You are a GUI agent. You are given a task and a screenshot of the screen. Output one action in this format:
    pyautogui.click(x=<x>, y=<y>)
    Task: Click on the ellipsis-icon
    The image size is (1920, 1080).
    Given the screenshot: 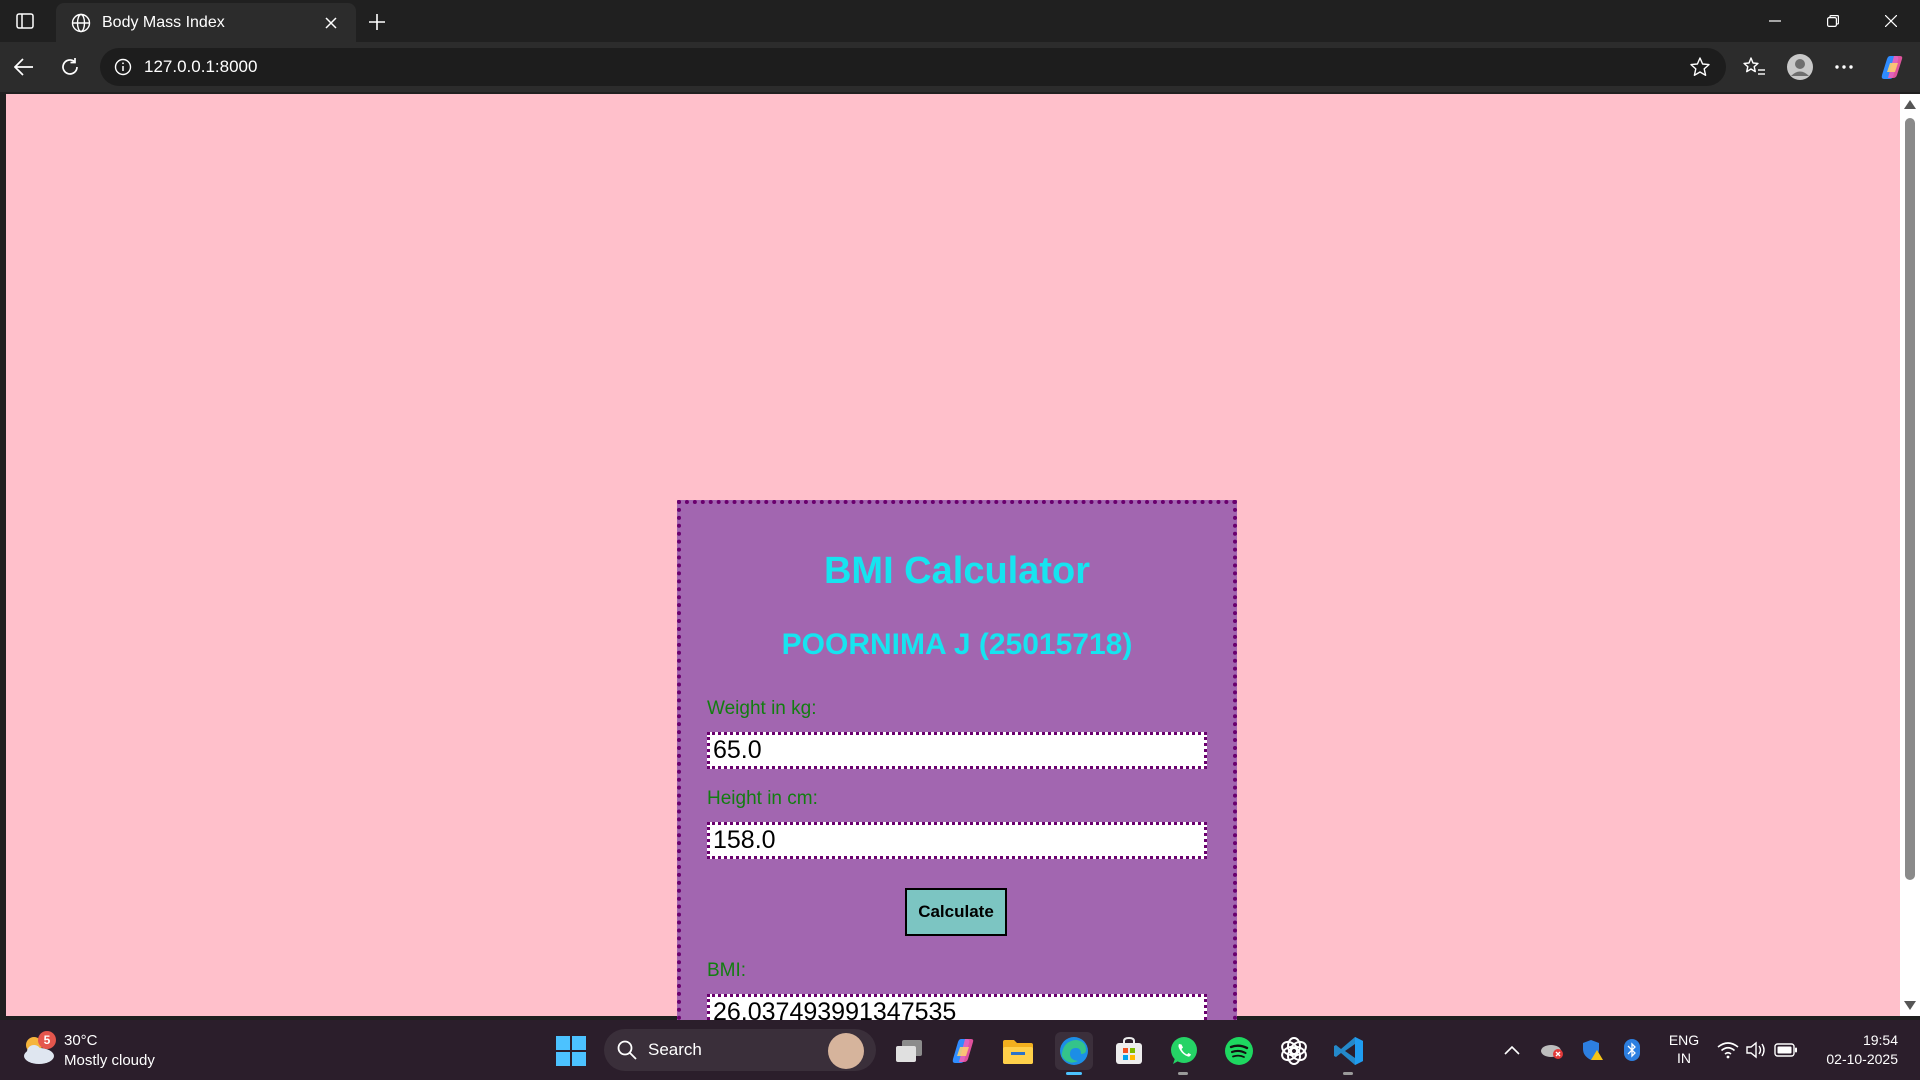 What is the action you would take?
    pyautogui.click(x=1844, y=67)
    